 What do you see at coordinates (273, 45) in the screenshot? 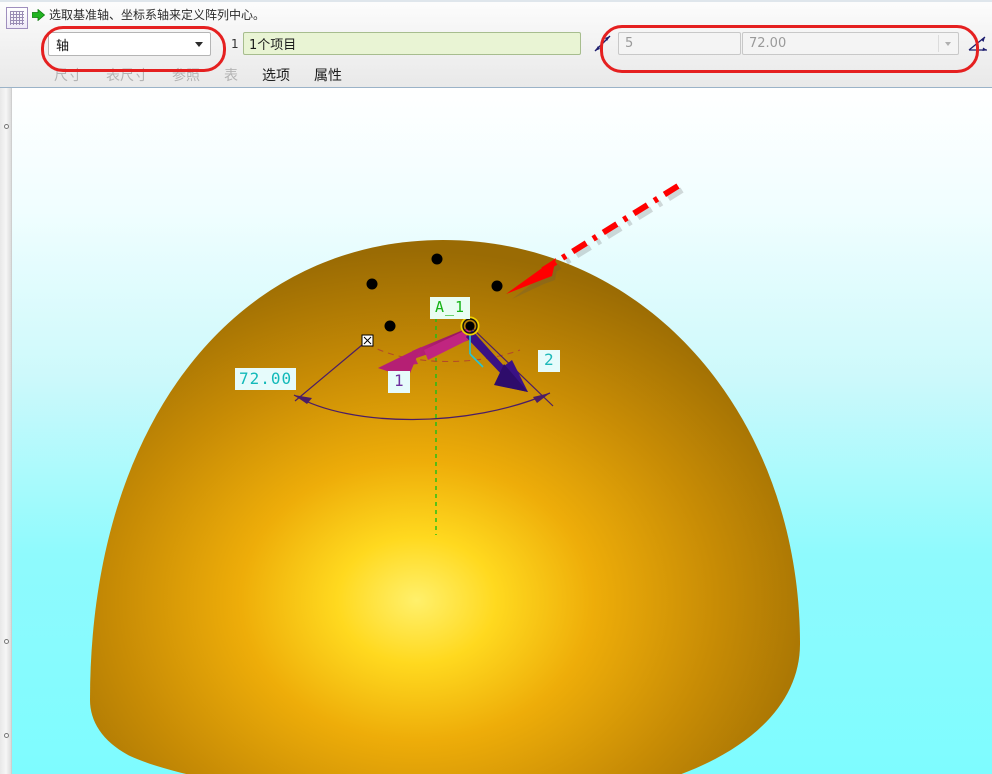
I see `reference-items-value: 1个项目` at bounding box center [273, 45].